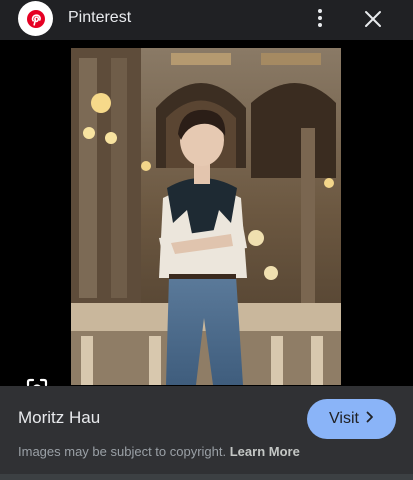 This screenshot has height=480, width=413. What do you see at coordinates (35, 18) in the screenshot?
I see `pinterest-logo-icon` at bounding box center [35, 18].